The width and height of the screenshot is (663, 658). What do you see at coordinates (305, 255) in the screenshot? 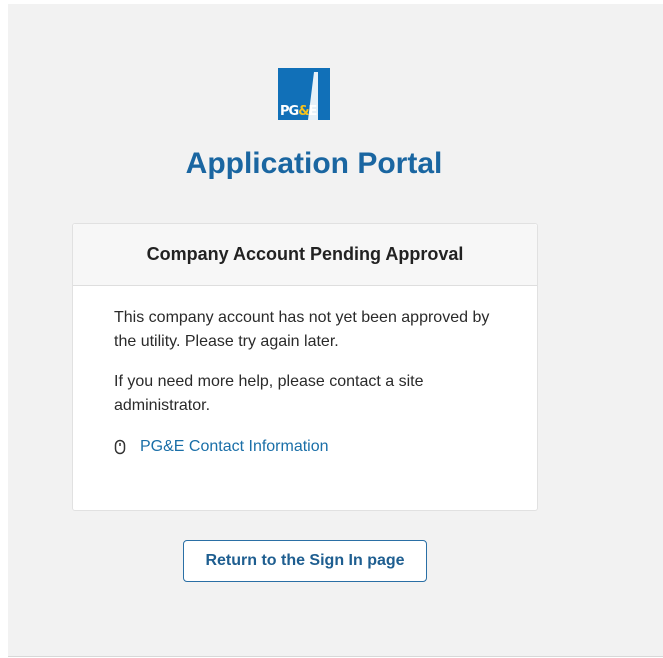
I see `card-title: Company Account Pending Approval` at bounding box center [305, 255].